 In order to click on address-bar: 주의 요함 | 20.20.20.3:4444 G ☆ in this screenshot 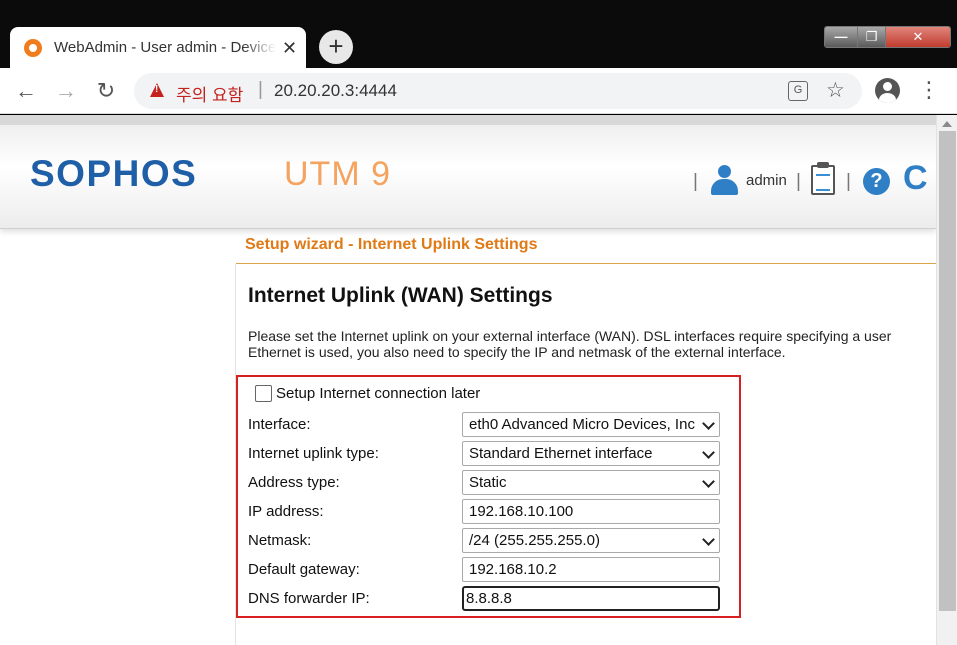, I will do `click(498, 91)`.